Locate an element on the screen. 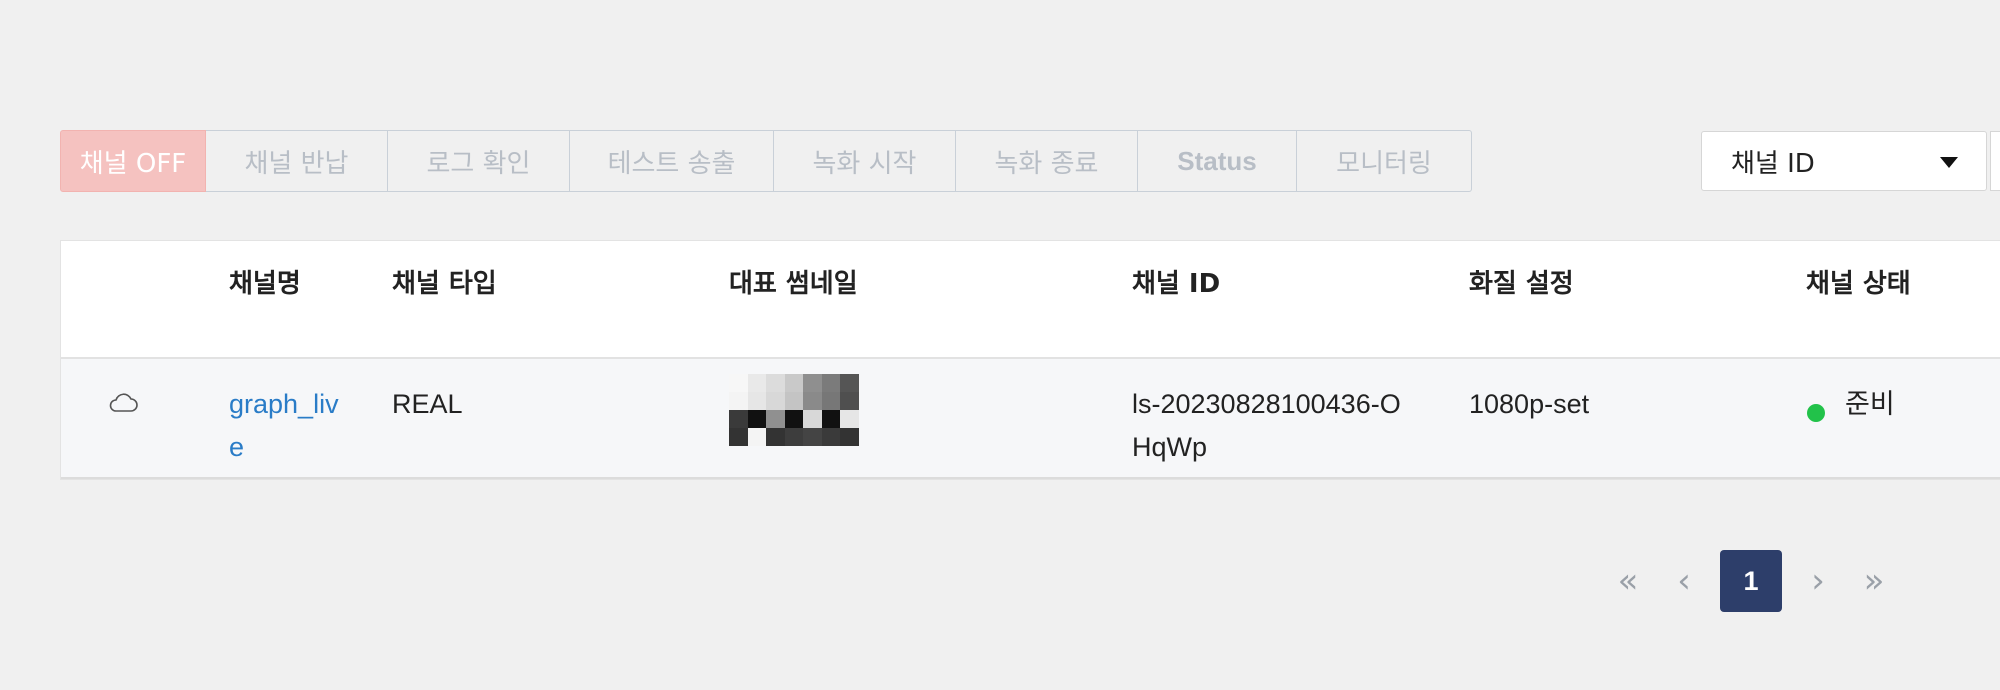  header-channel-type: 채널 타입 is located at coordinates (444, 284).